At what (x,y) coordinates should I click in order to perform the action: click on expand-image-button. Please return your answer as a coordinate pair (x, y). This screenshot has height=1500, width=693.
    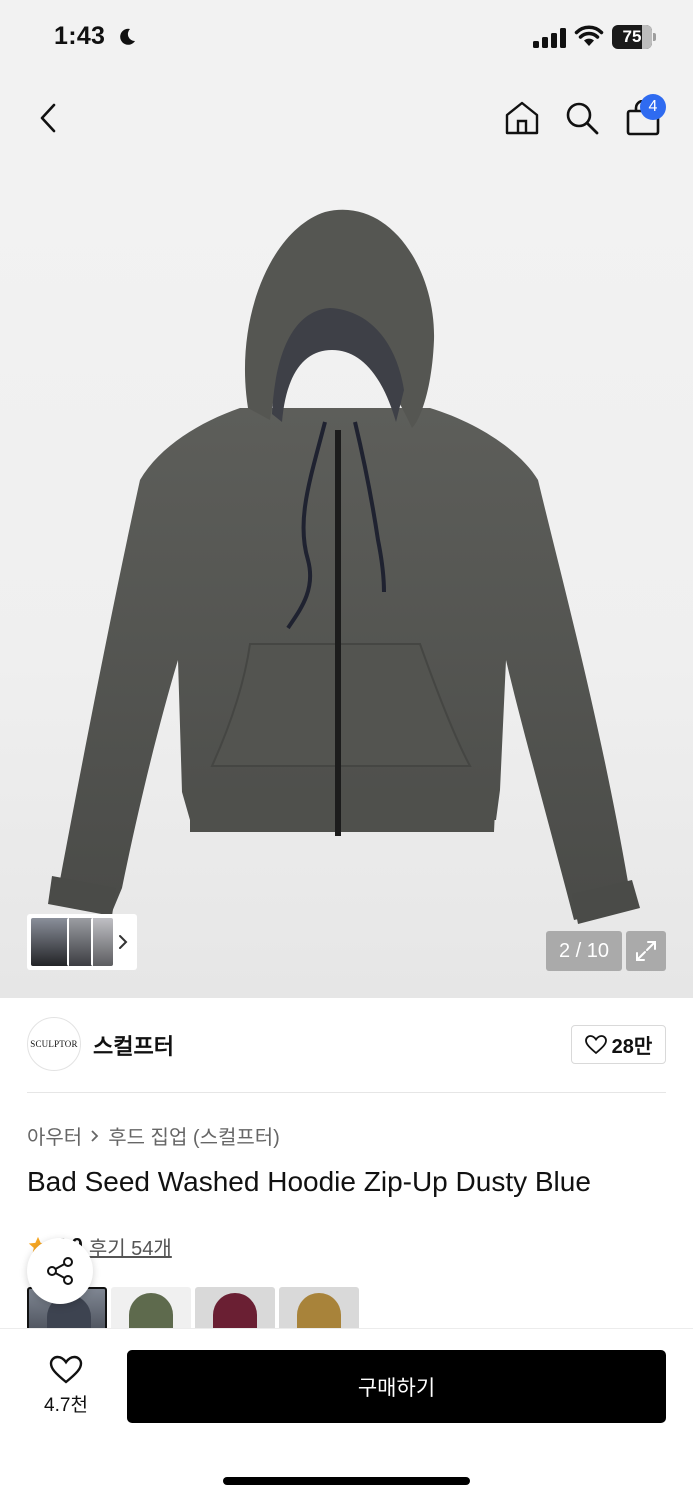
    Looking at the image, I should click on (646, 951).